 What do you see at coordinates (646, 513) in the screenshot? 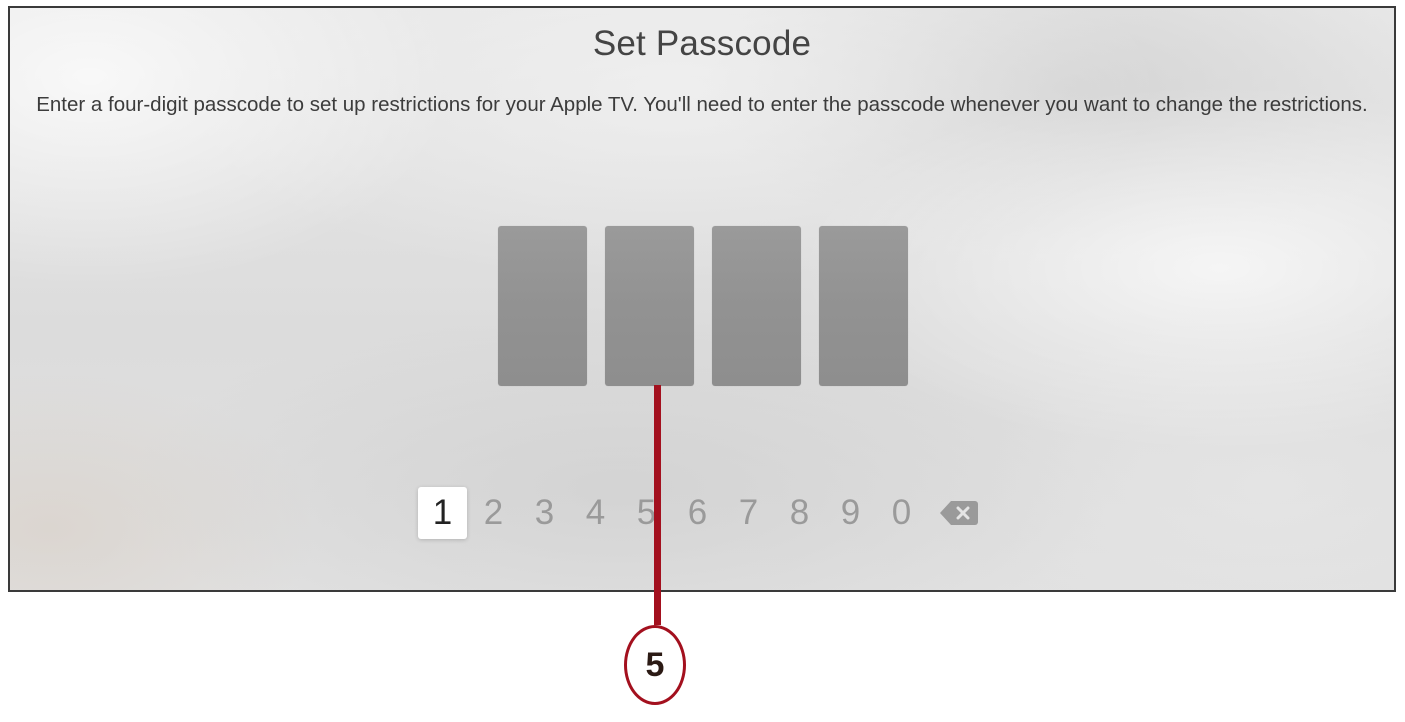
I see `key-5: 5` at bounding box center [646, 513].